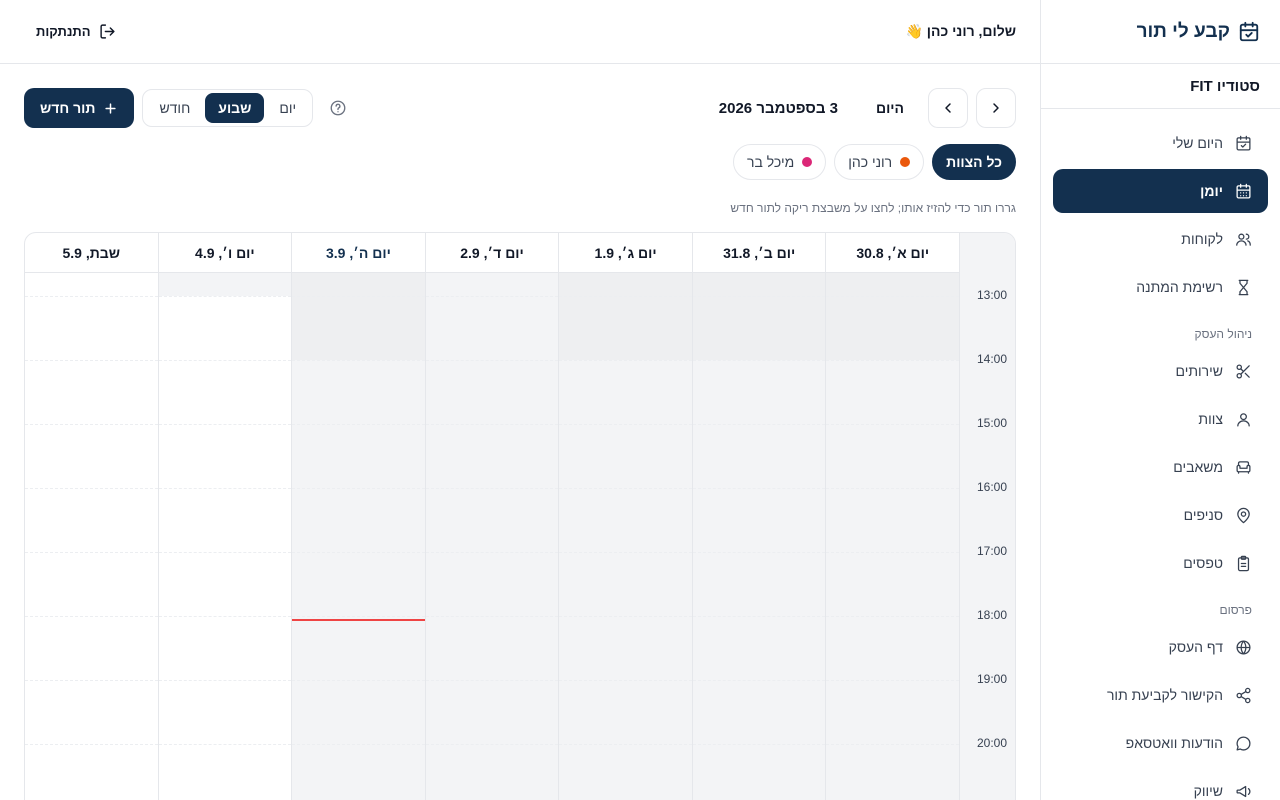 The width and height of the screenshot is (1280, 800). What do you see at coordinates (235, 108) in the screenshot?
I see `view-week: שבוע` at bounding box center [235, 108].